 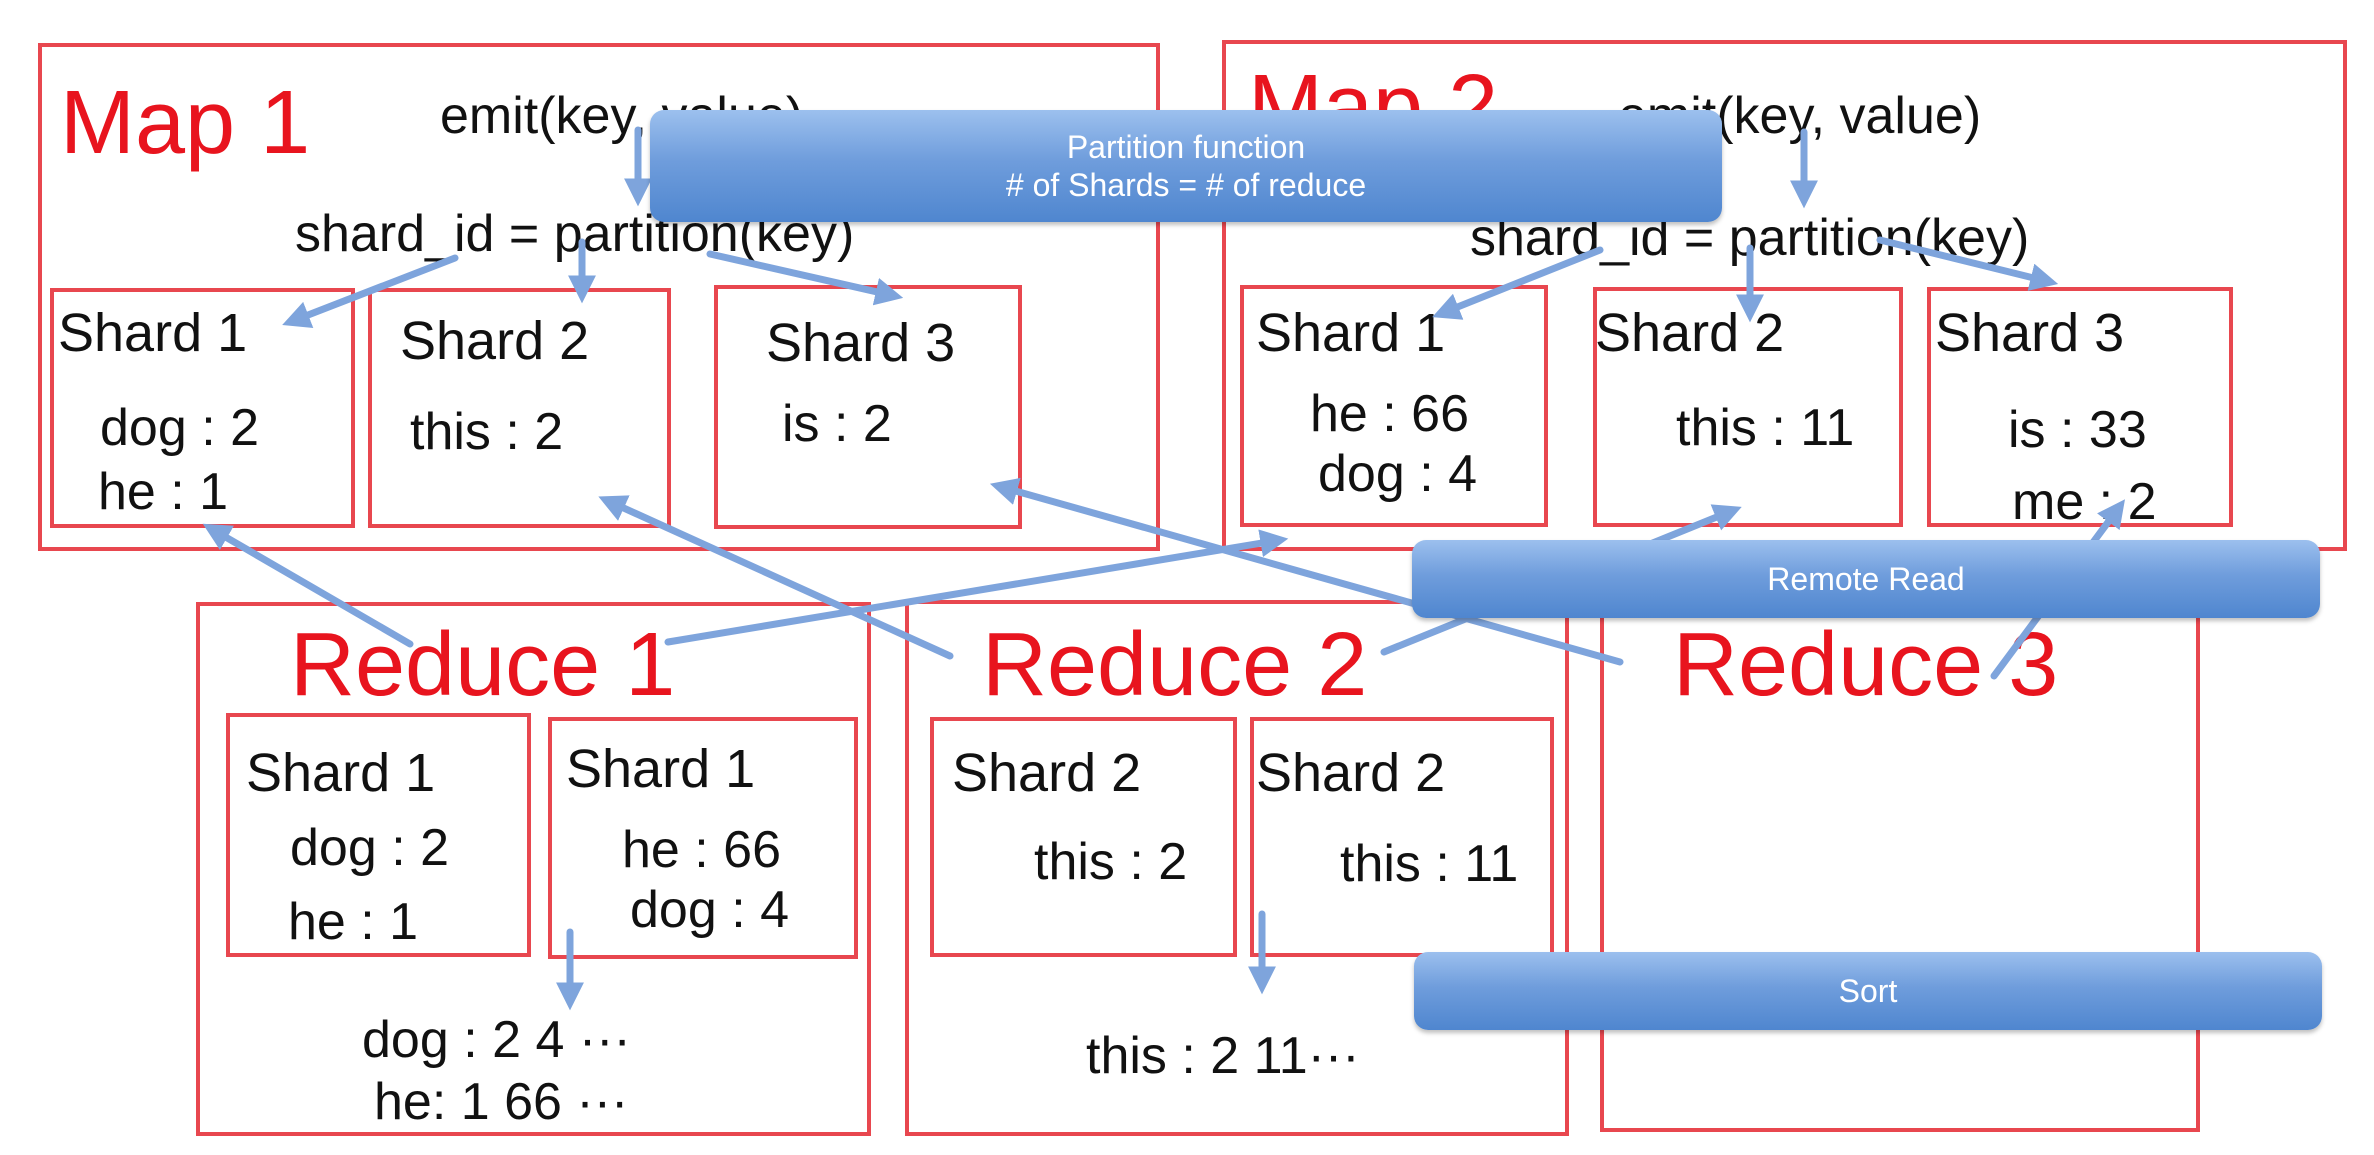 What do you see at coordinates (1351, 333) in the screenshot?
I see `map2-shard1-label: Shard 1` at bounding box center [1351, 333].